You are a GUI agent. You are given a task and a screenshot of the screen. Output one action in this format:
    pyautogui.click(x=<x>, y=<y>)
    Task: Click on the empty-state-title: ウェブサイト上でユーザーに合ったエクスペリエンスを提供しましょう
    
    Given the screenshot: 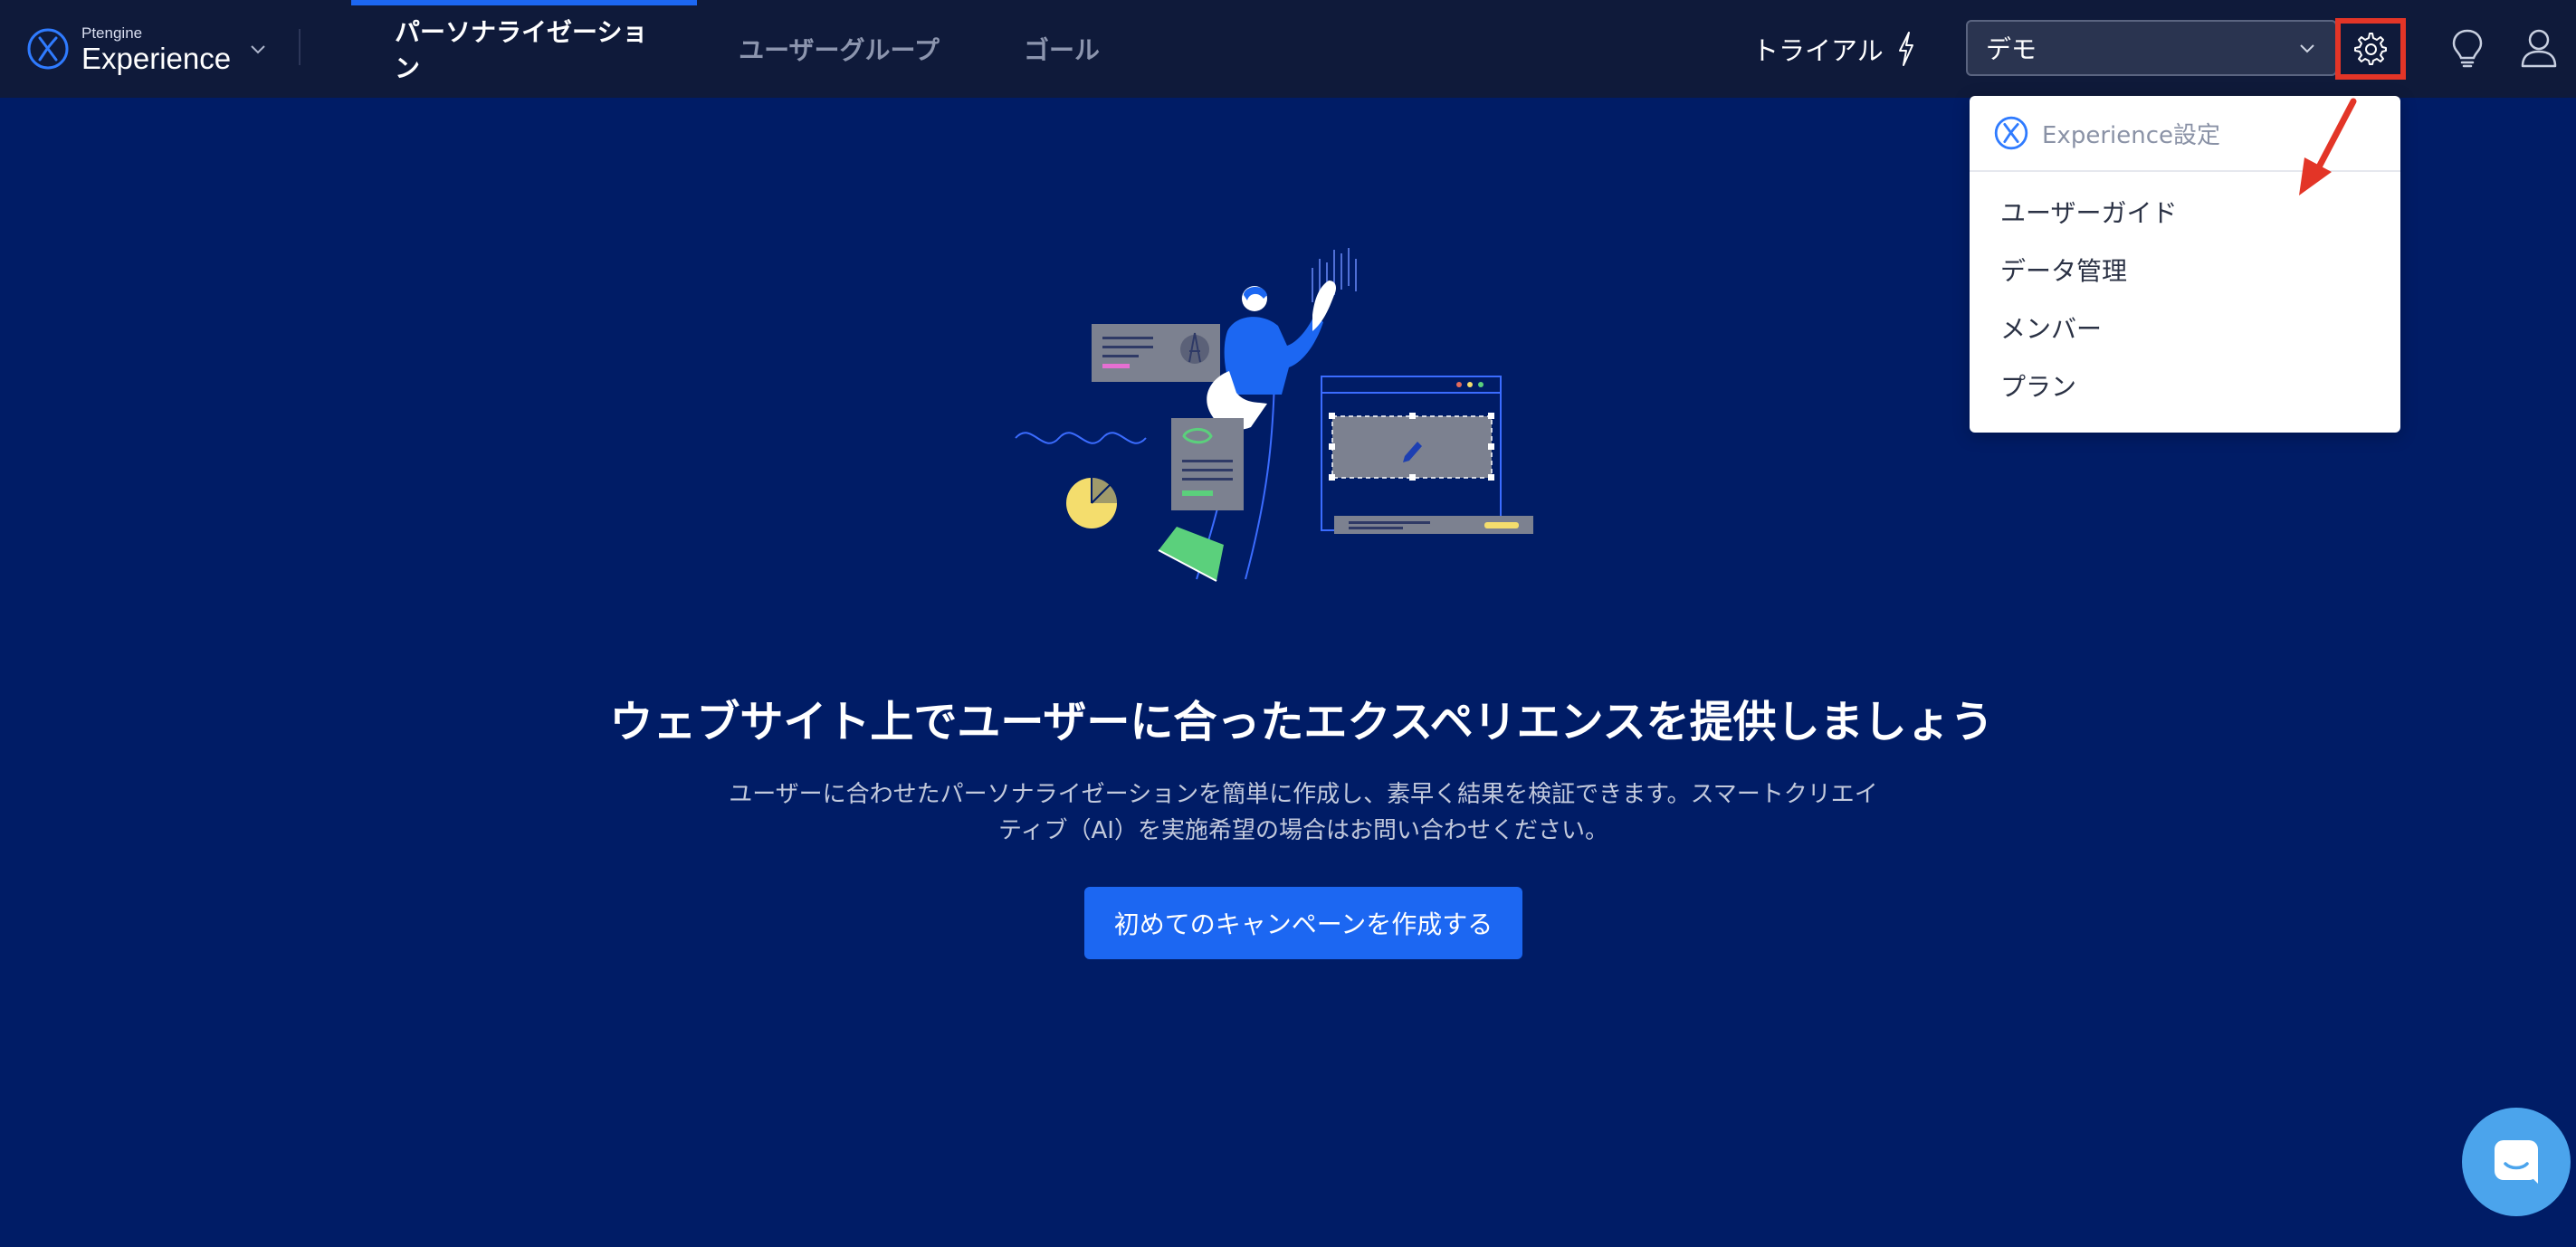 What is the action you would take?
    pyautogui.click(x=1301, y=722)
    